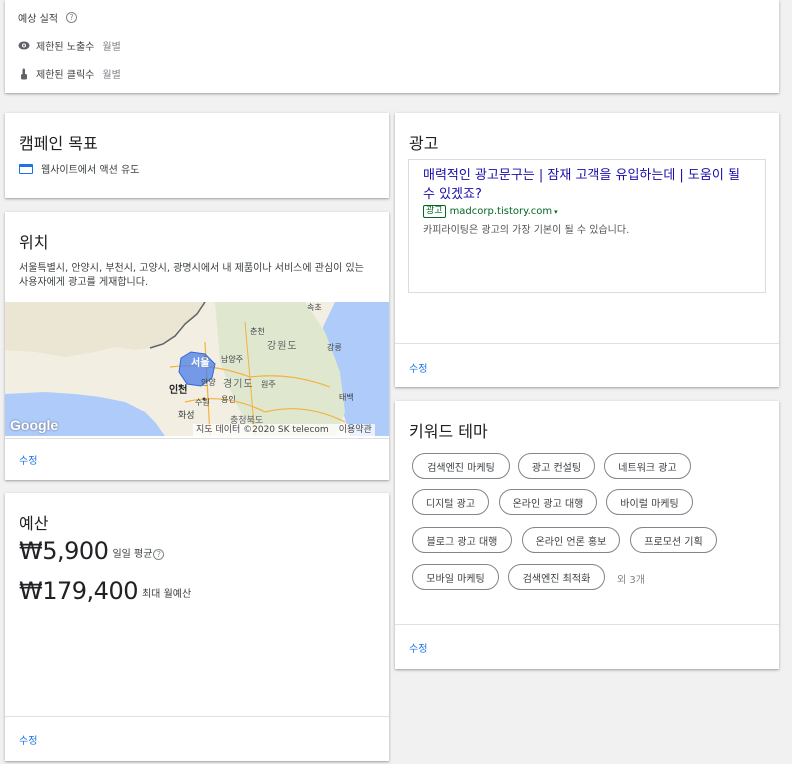  I want to click on keywords-title: 키워드 테마, so click(448, 431).